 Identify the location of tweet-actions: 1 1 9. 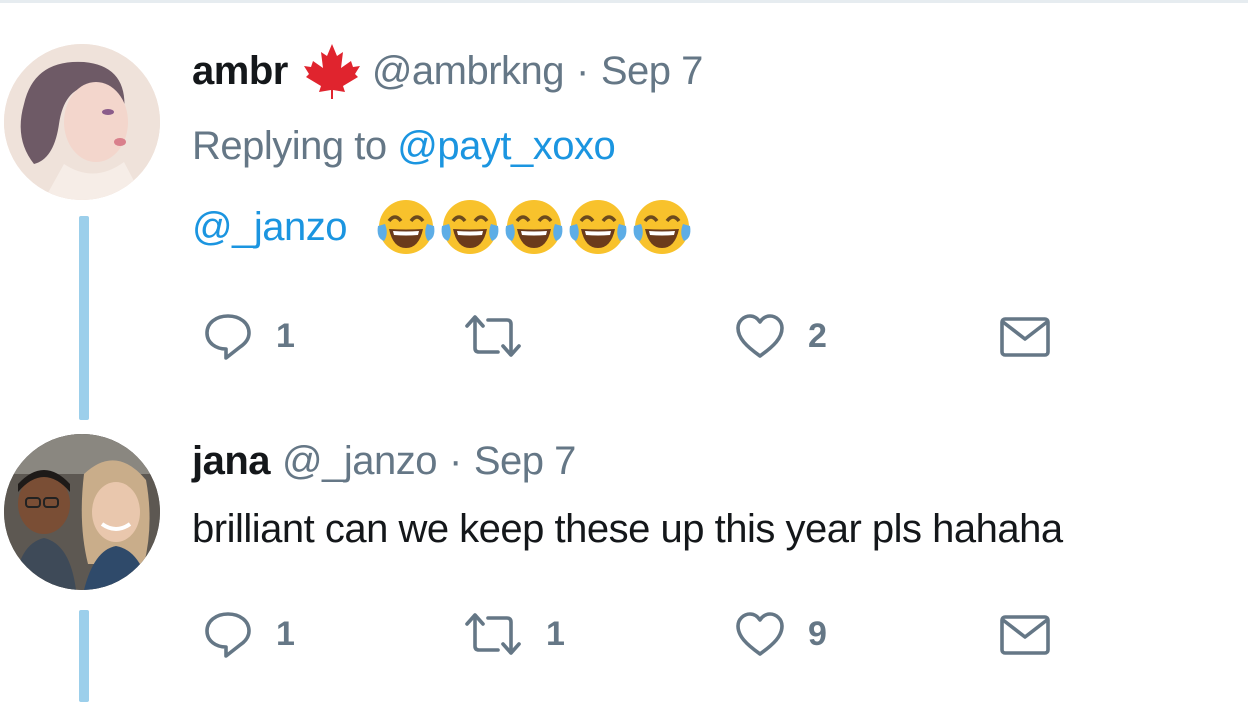
(717, 634).